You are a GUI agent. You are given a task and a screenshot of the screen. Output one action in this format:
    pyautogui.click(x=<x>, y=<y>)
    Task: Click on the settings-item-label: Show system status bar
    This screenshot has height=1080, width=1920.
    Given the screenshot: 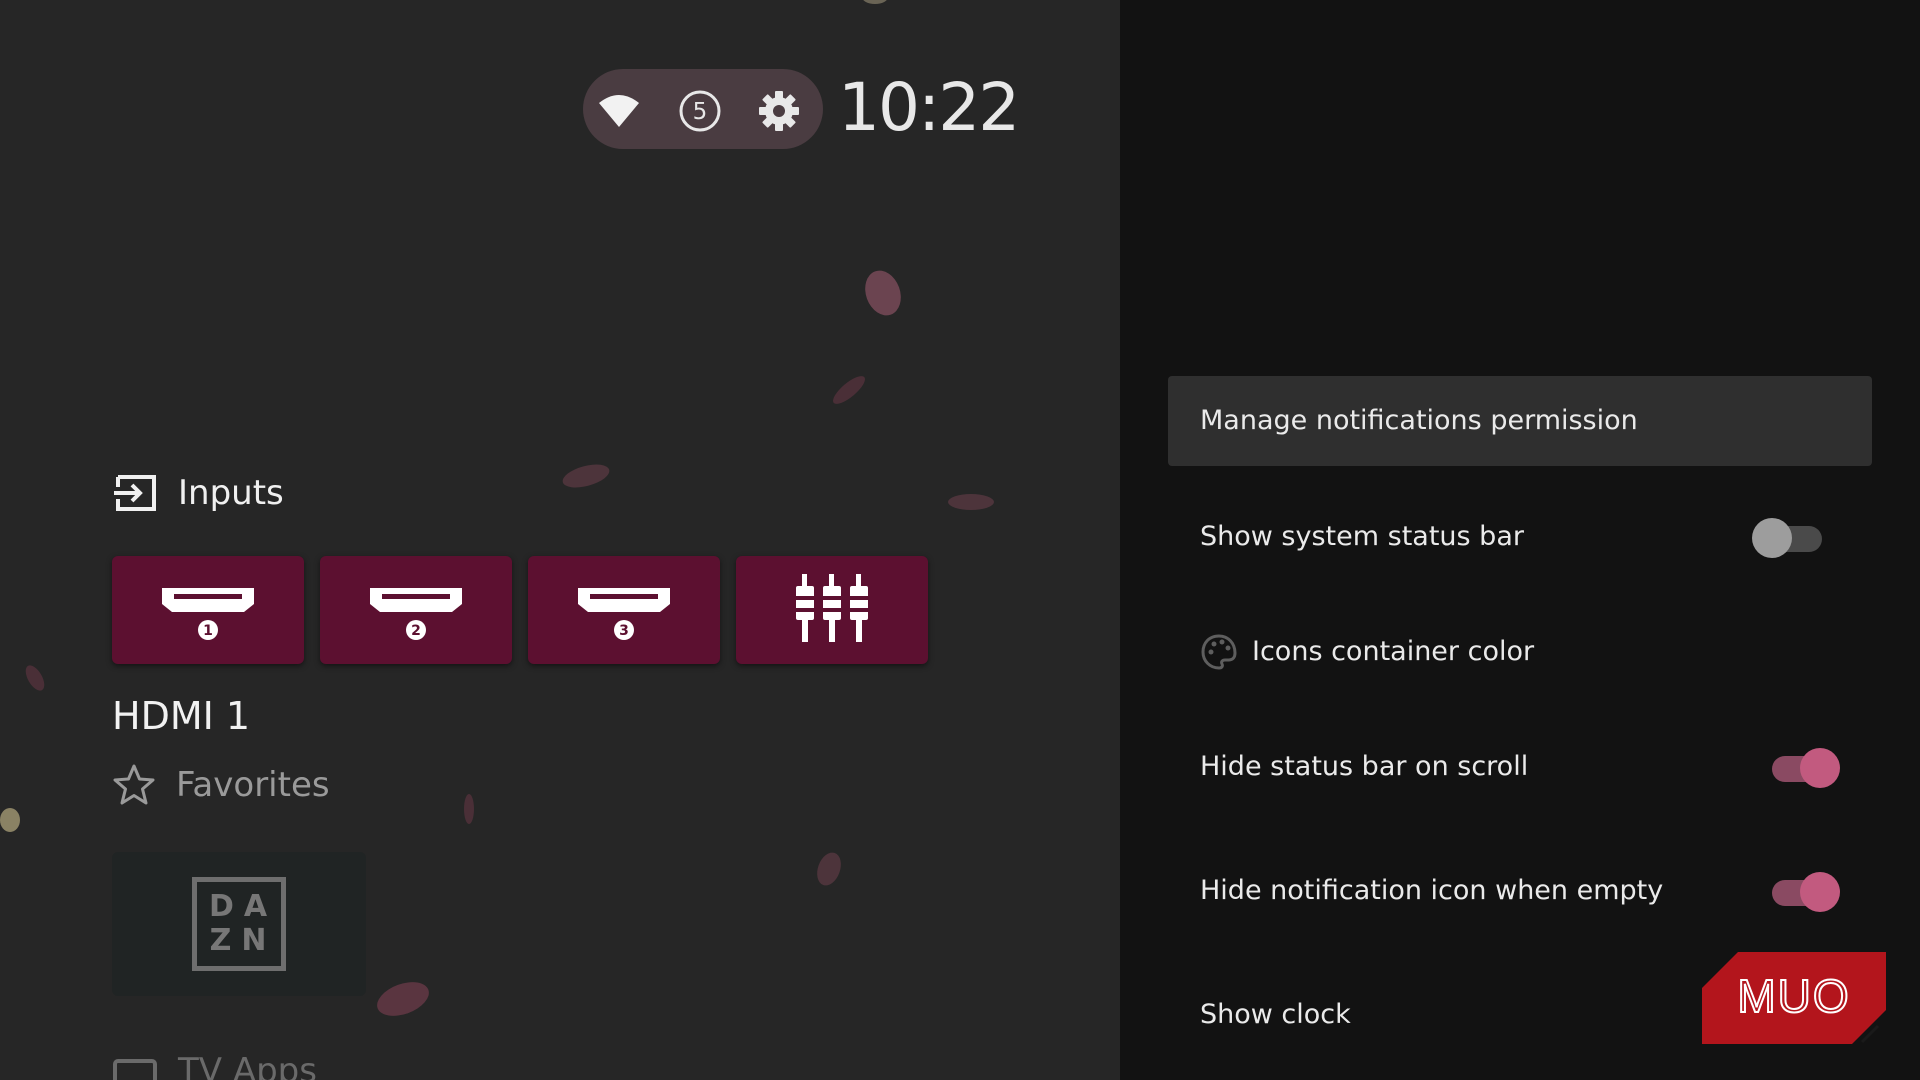 What is the action you would take?
    pyautogui.click(x=1362, y=536)
    